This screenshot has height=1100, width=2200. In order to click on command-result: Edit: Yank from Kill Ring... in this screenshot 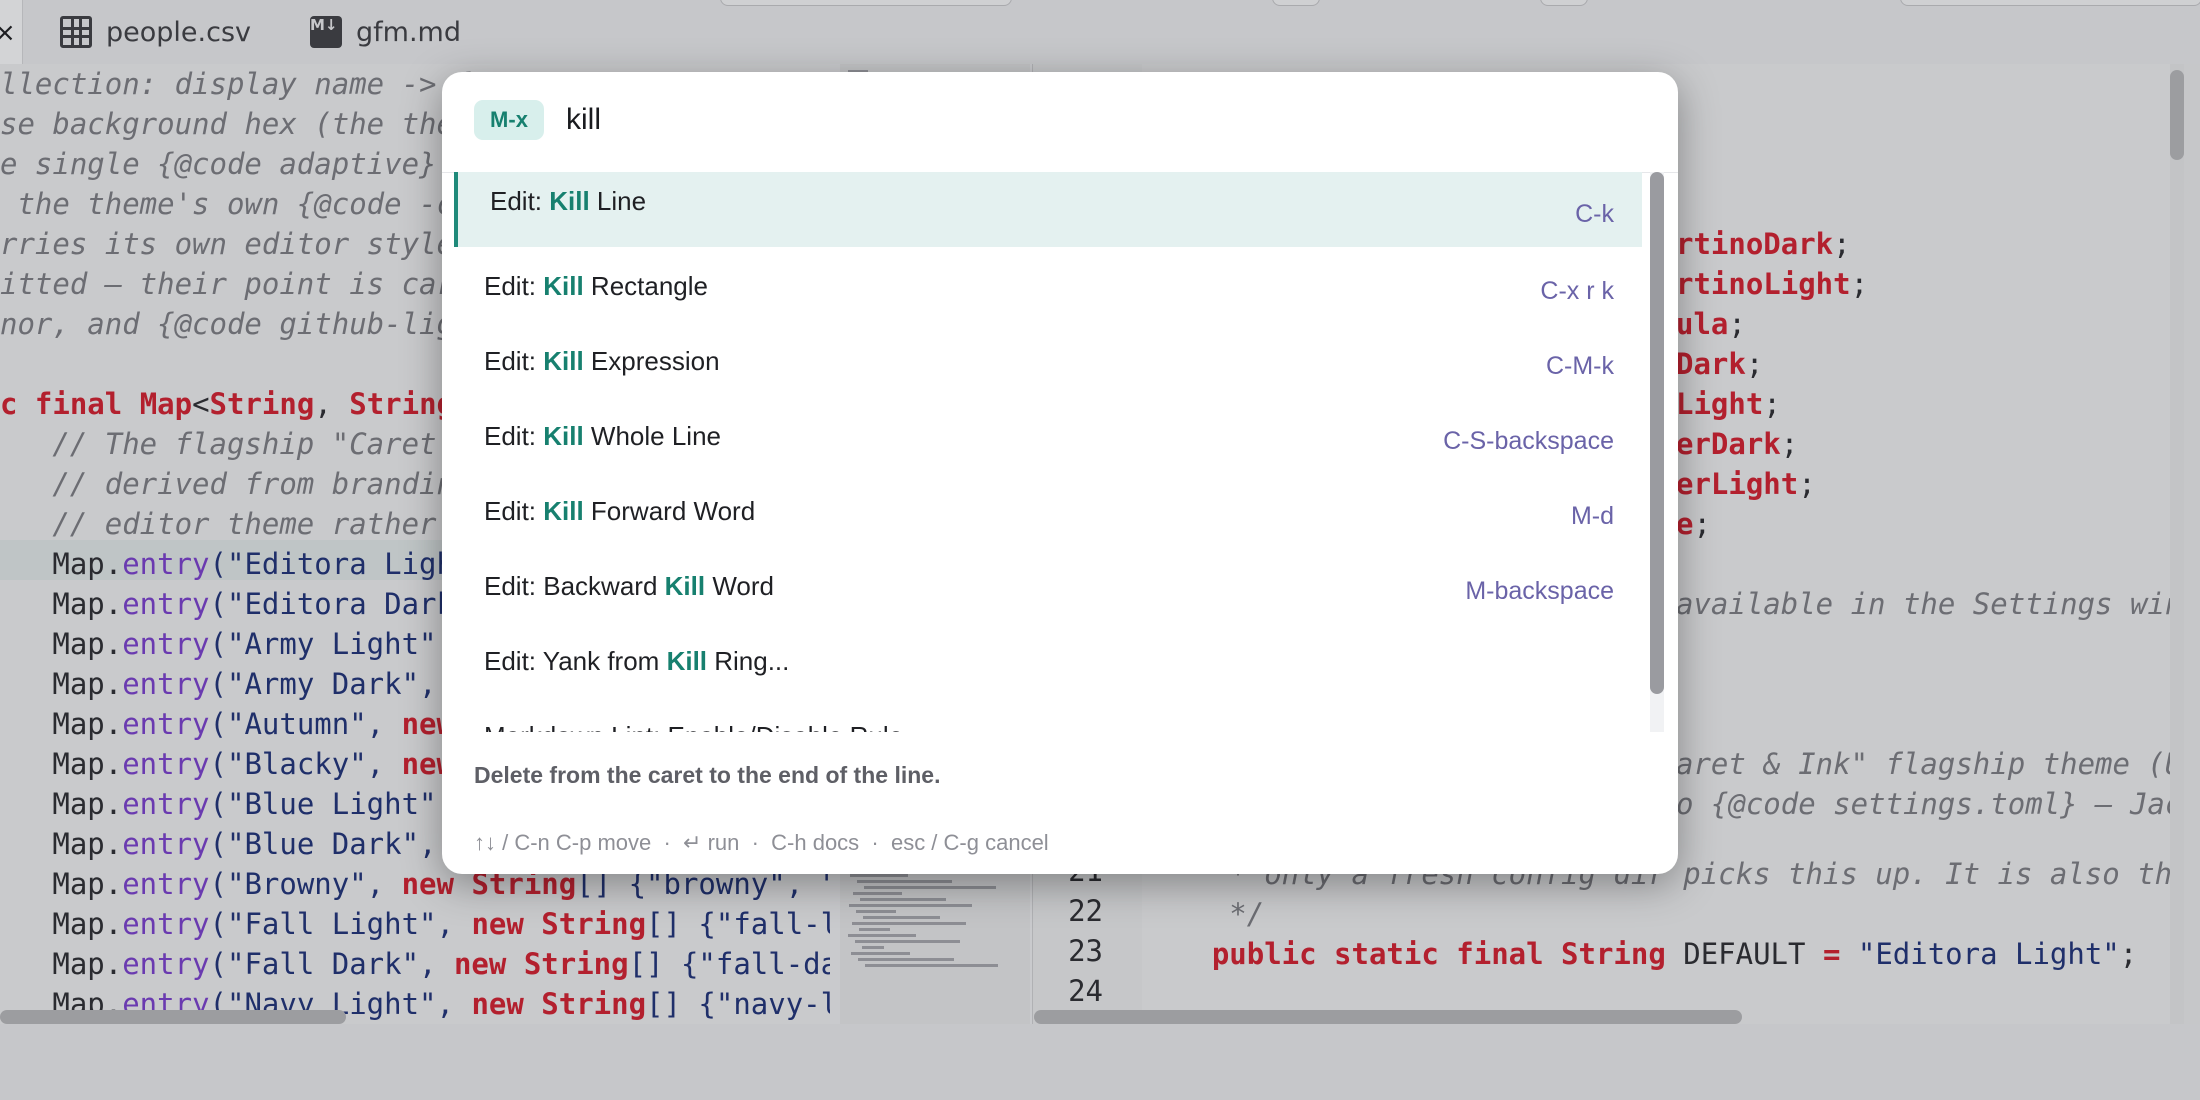, I will do `click(1048, 659)`.